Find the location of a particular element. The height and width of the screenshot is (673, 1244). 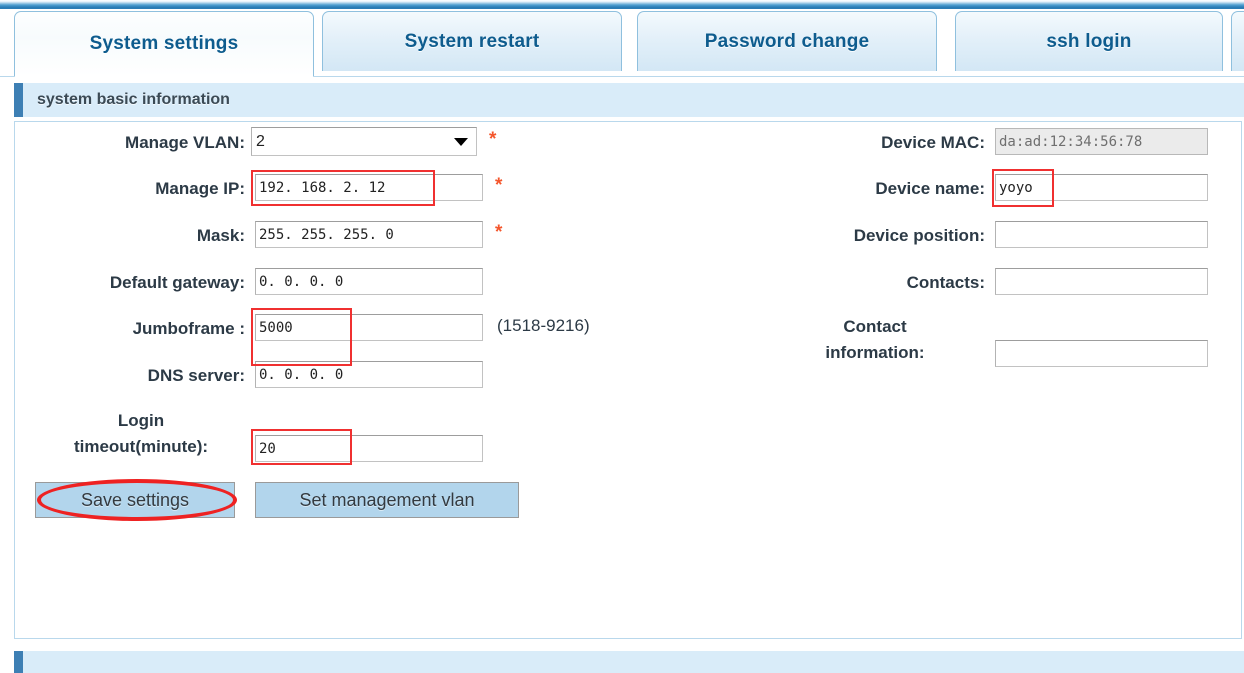

jumboframe-input is located at coordinates (369, 327).